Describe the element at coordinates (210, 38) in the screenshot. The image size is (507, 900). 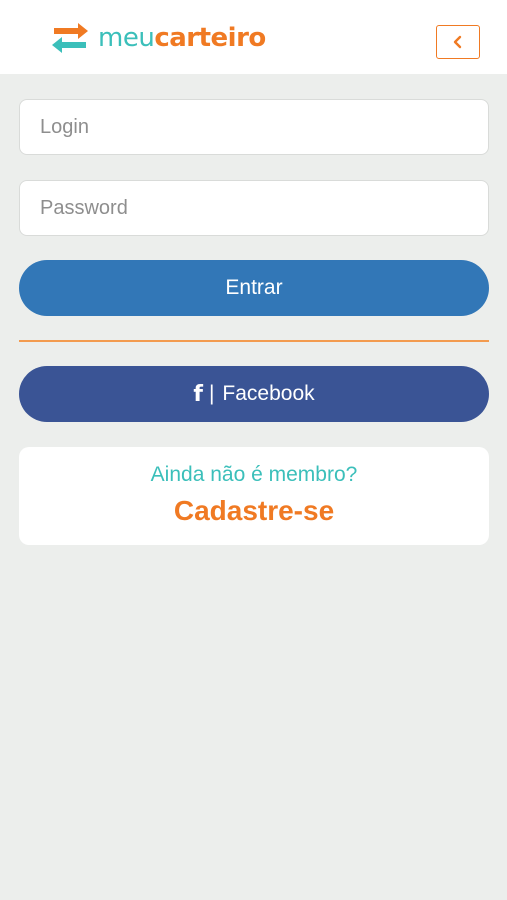
I see `logo-text-carteiro: carteiro` at that location.